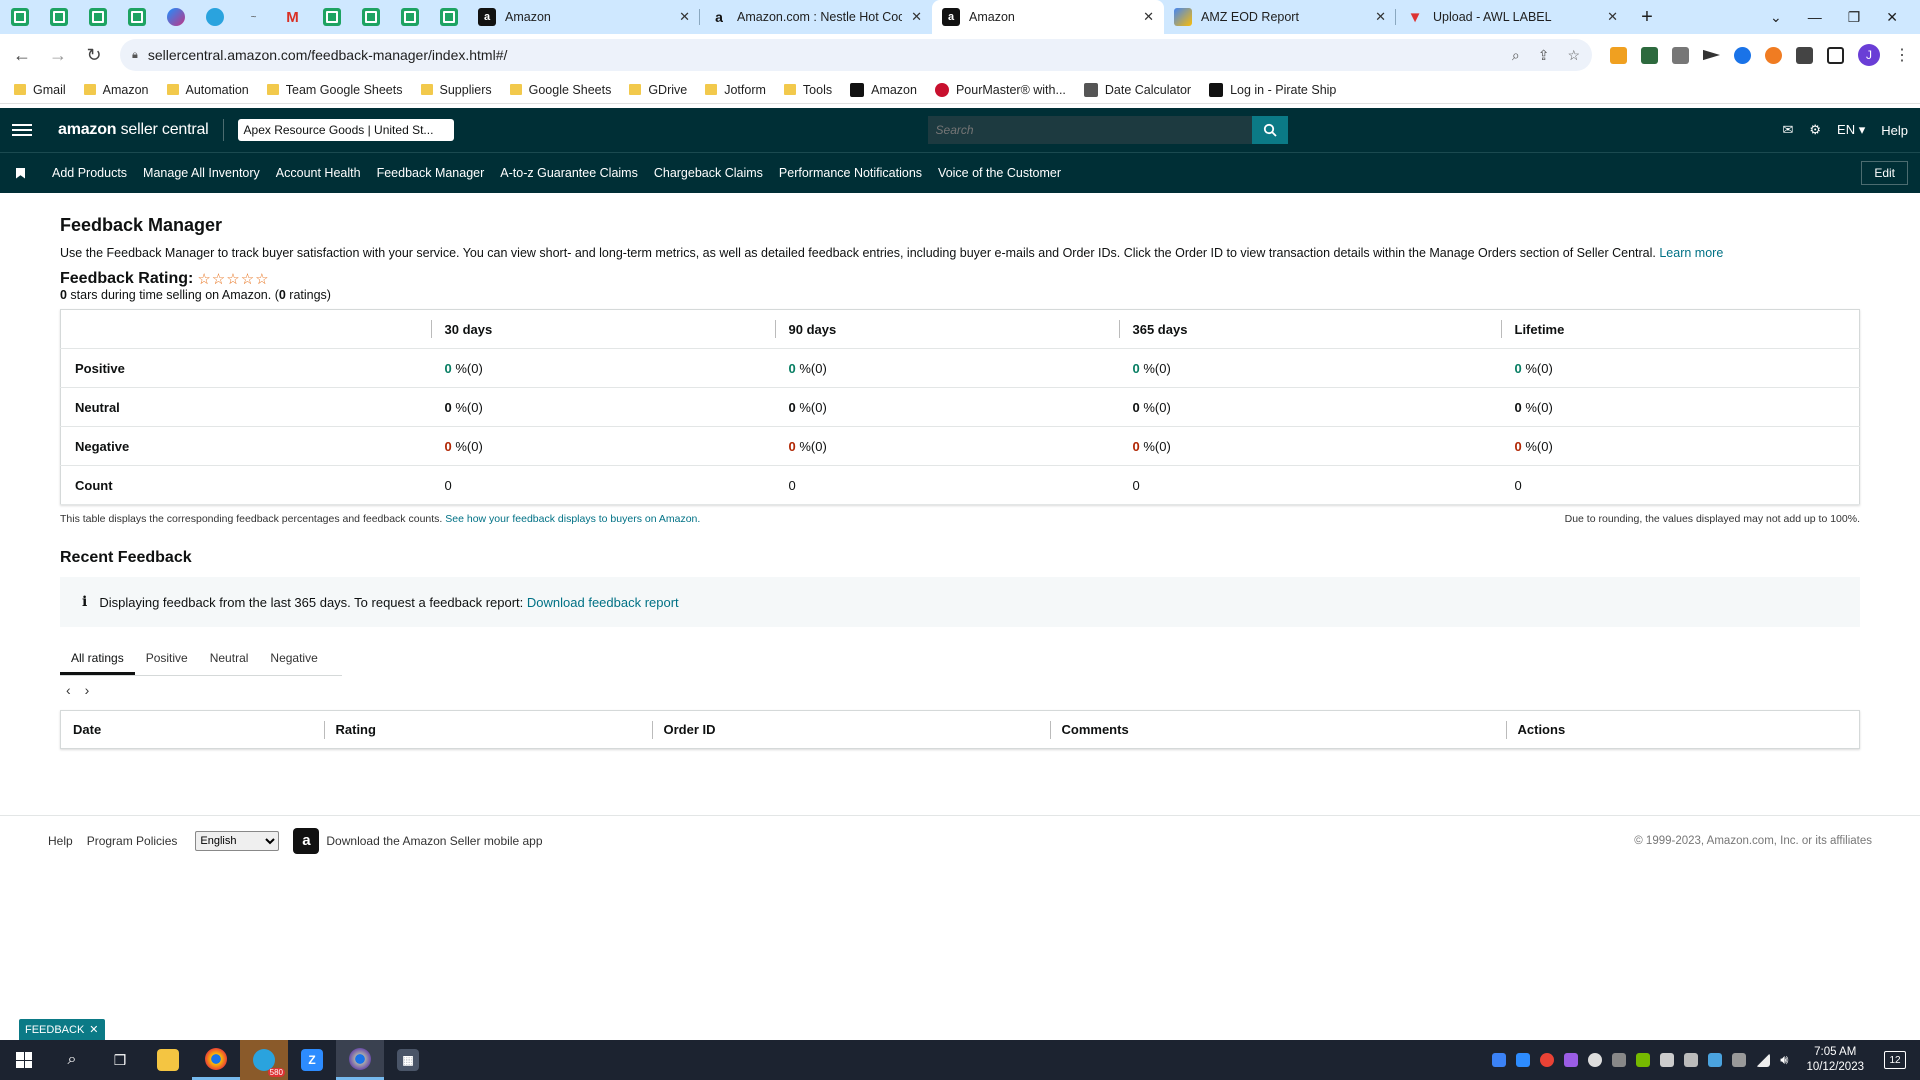 The image size is (1920, 1080). I want to click on tab-search-icon: ⌄, so click(1776, 17).